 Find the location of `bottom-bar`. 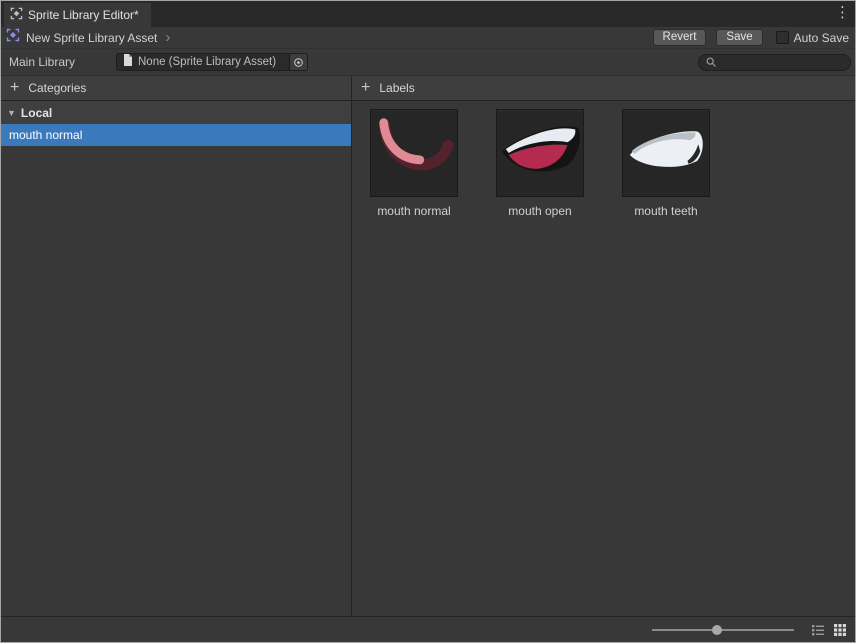

bottom-bar is located at coordinates (428, 629).